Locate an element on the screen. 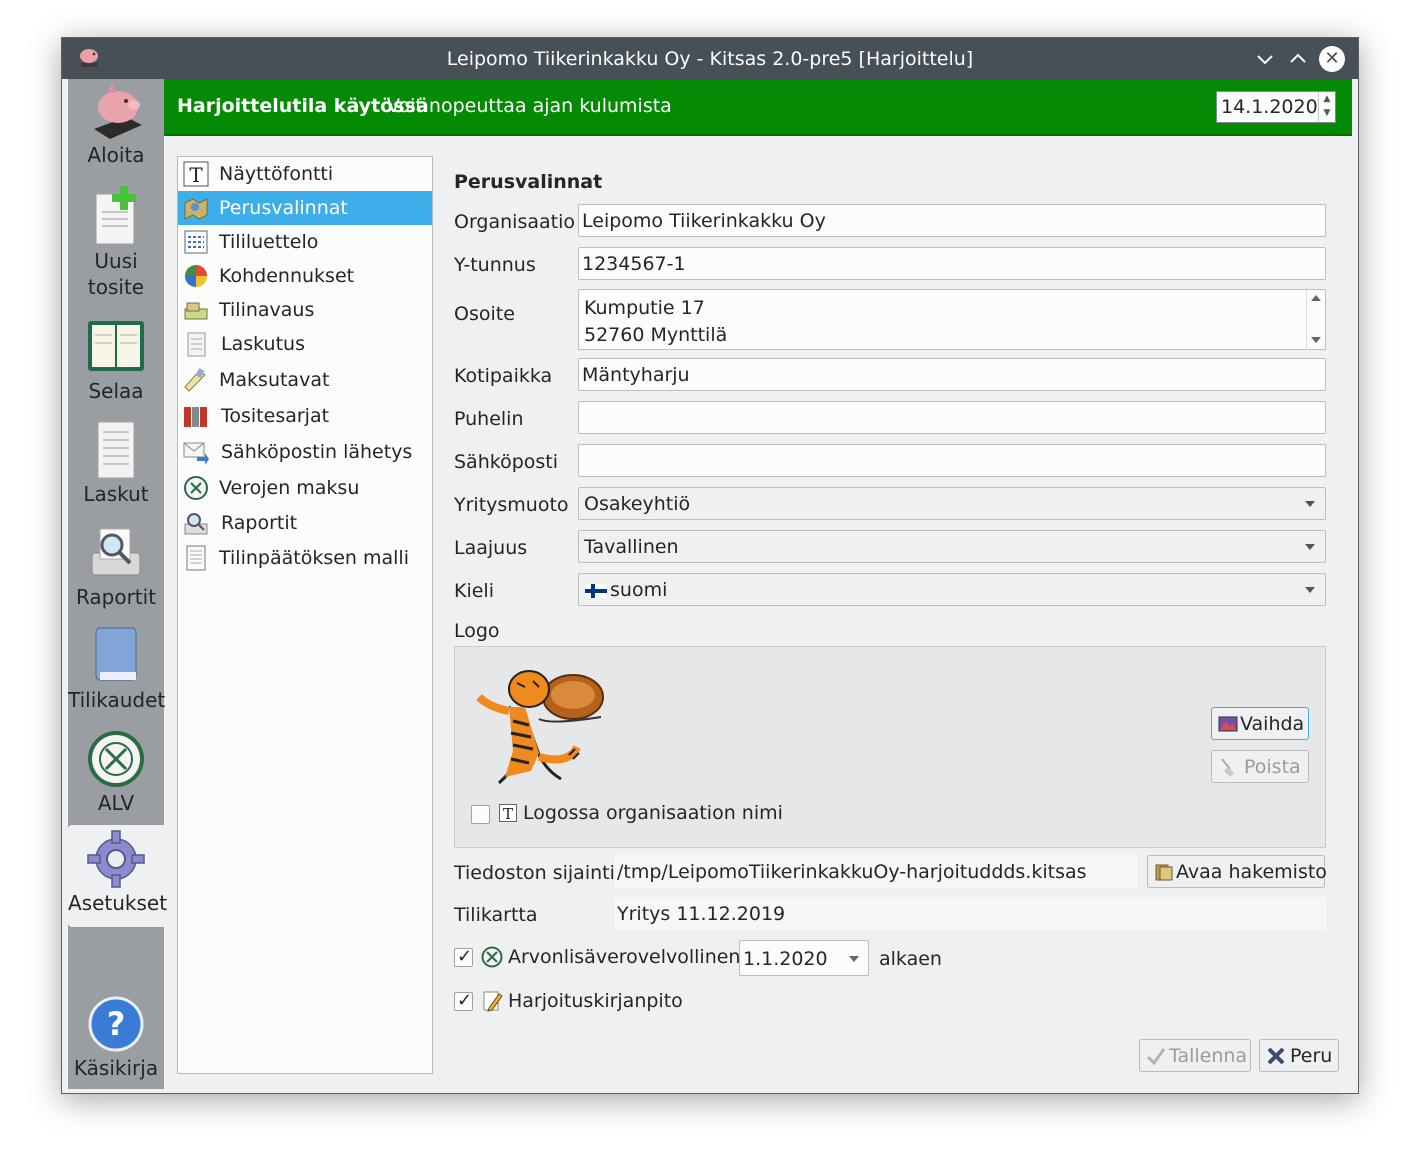  banner-date-spinbox: 14.1.2020 ▲ ▼ is located at coordinates (1276, 107).